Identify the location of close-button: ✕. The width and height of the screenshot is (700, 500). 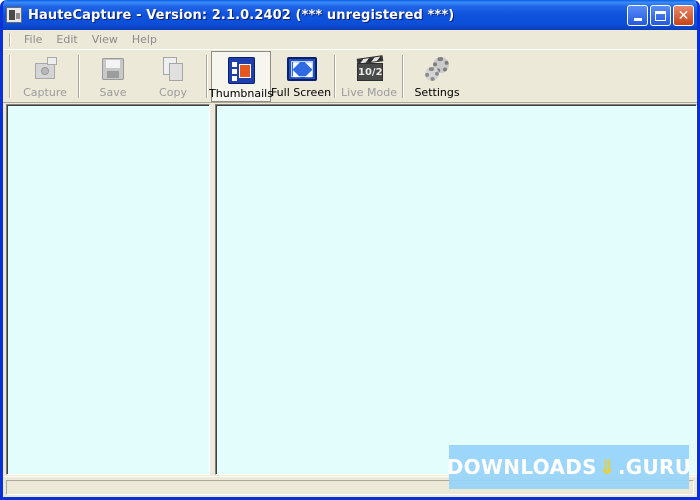
(683, 15).